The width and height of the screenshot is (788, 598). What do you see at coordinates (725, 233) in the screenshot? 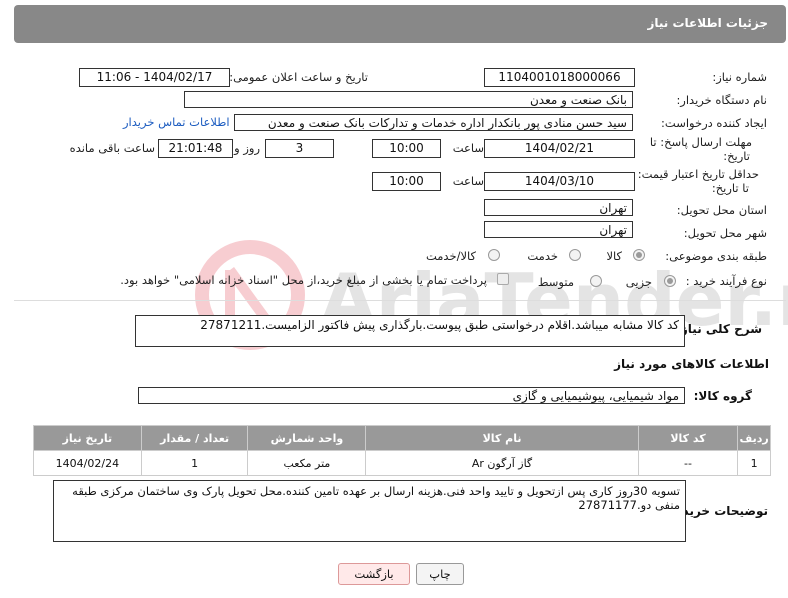
I see `city-label: شهر محل تحویل:` at bounding box center [725, 233].